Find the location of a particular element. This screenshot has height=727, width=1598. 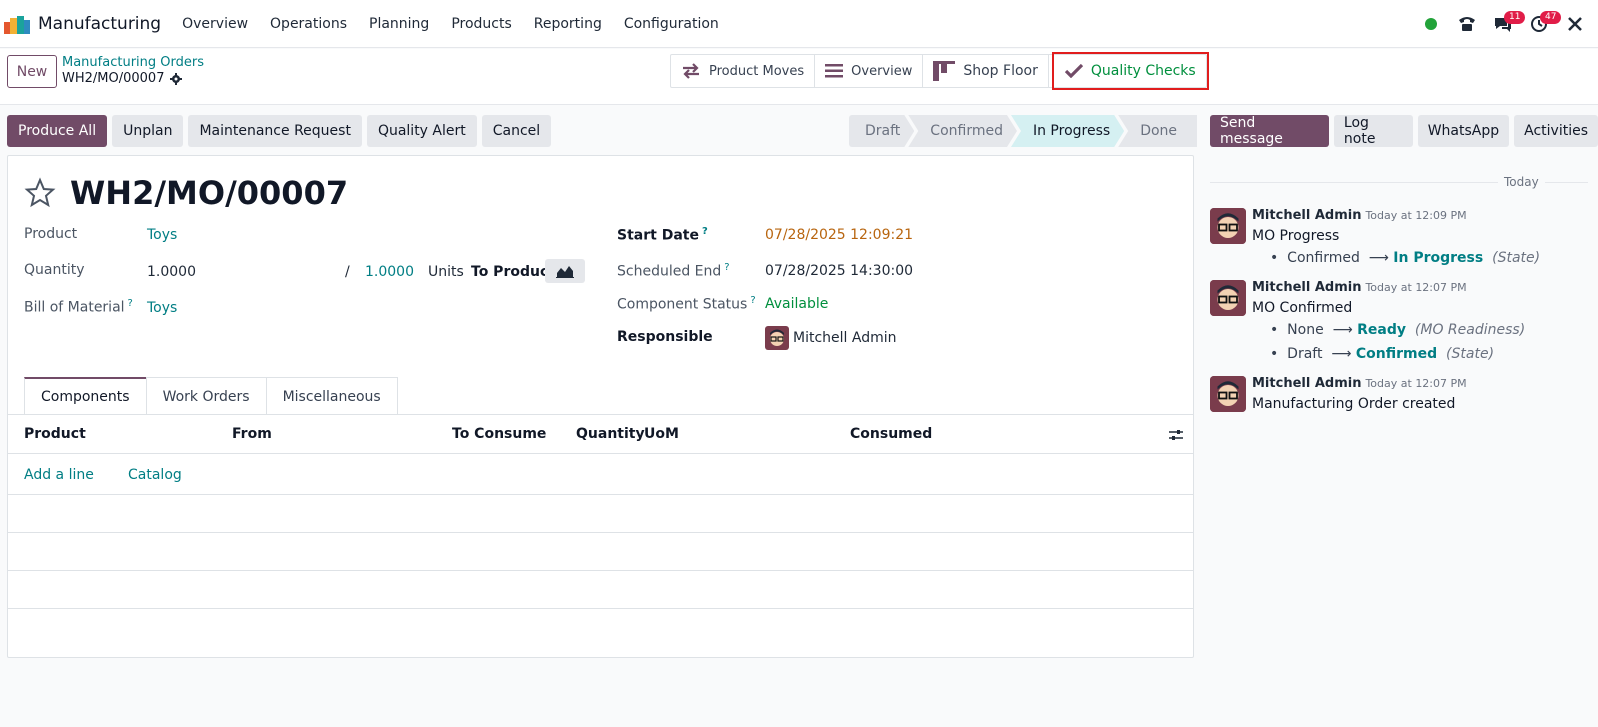

tab-miscellaneous: Miscellaneous is located at coordinates (331, 396).